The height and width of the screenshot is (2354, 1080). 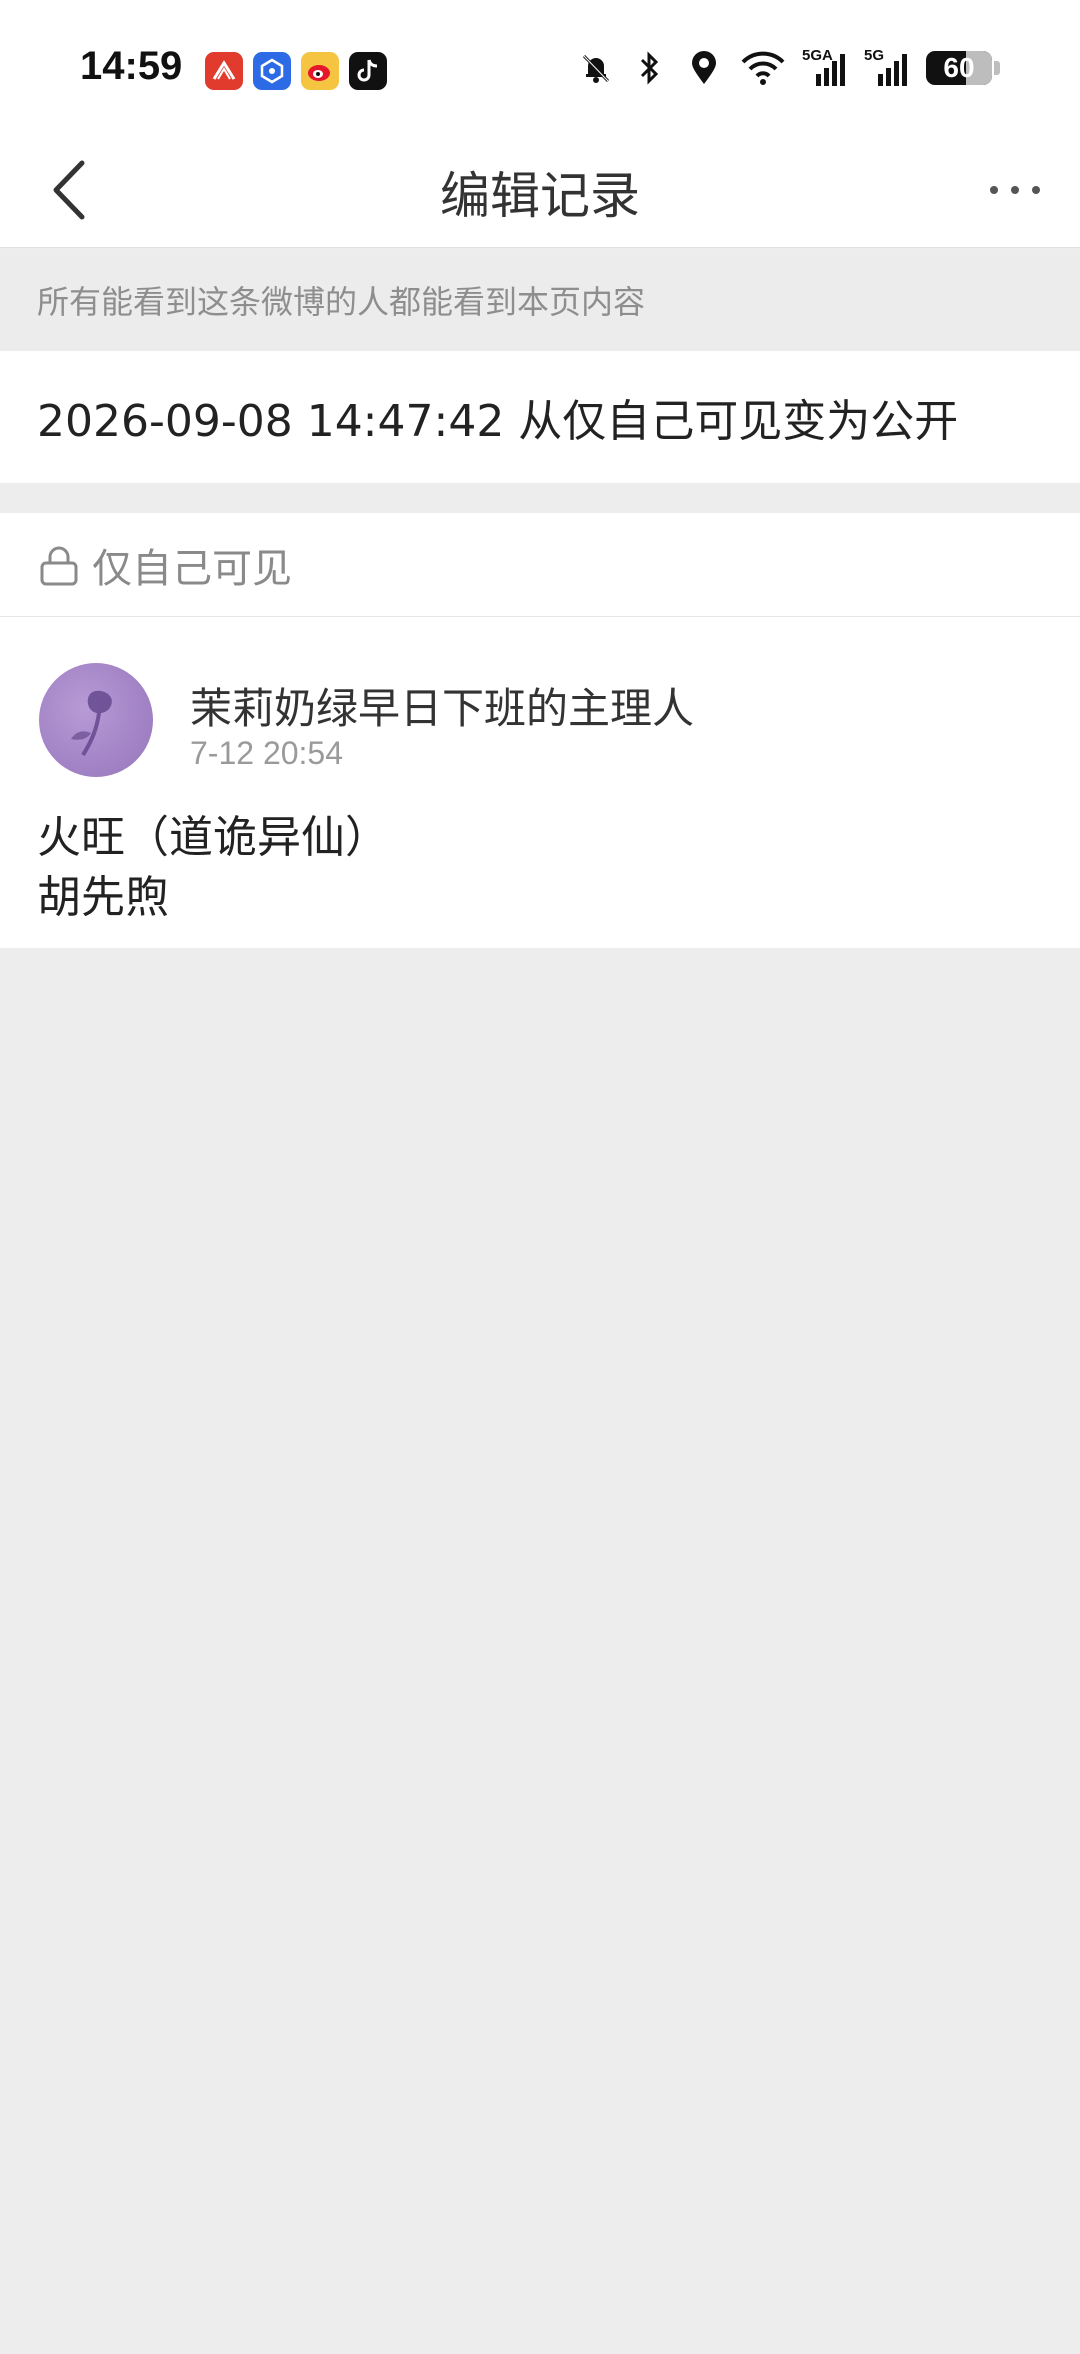 I want to click on edit-record-entry: 2026-09-08 14:47:42 从仅自己可见变为公开, so click(x=540, y=417).